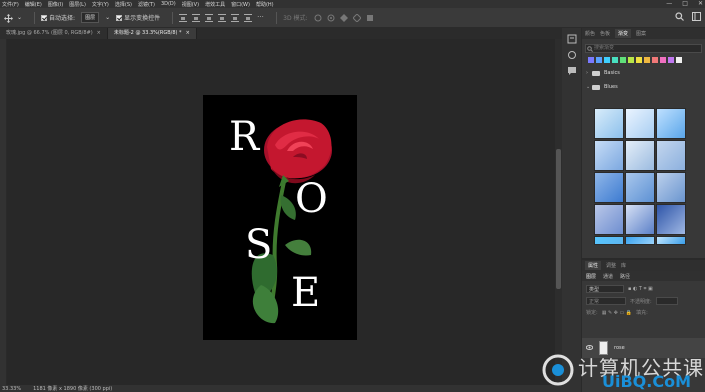 The height and width of the screenshot is (392, 705). What do you see at coordinates (572, 39) in the screenshot?
I see `history-icon` at bounding box center [572, 39].